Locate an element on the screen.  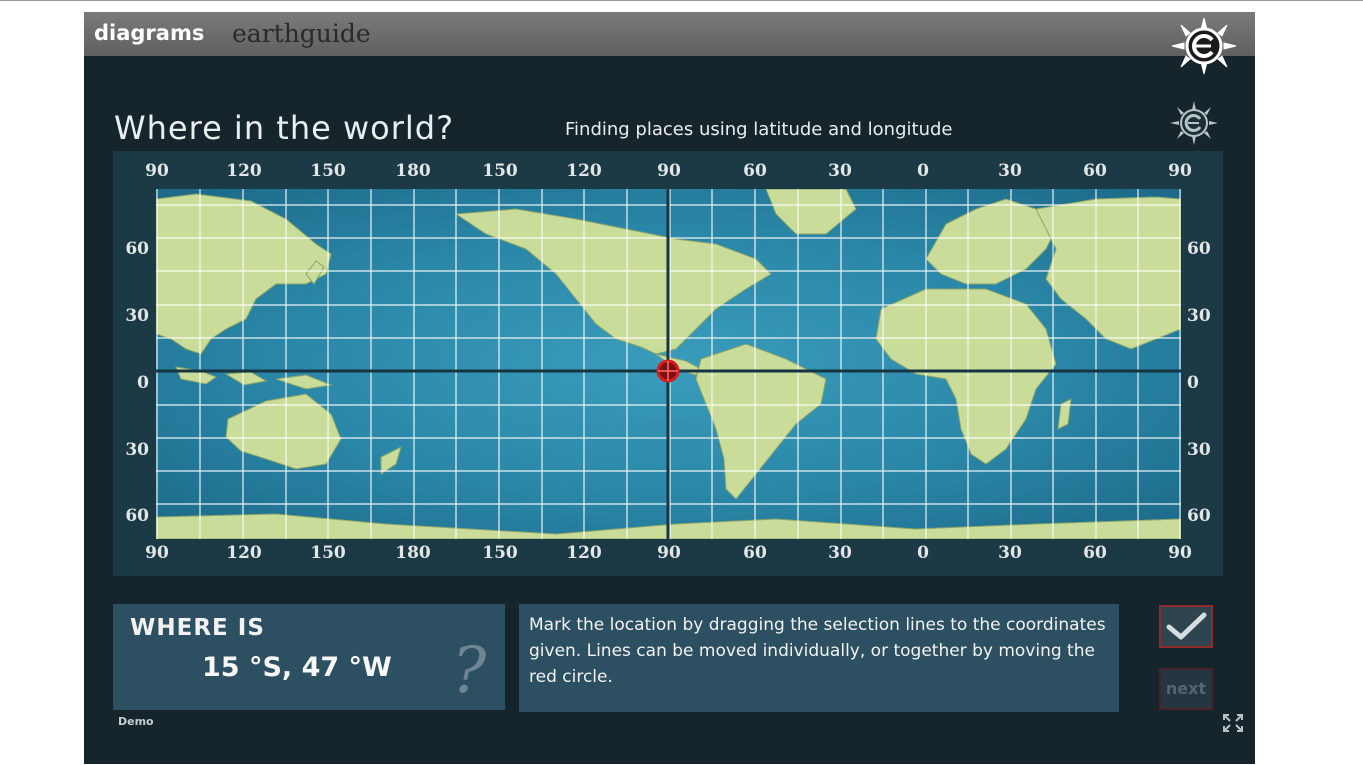
question-panel: WHERE IS 15 °S, 47 °W ? is located at coordinates (309, 657).